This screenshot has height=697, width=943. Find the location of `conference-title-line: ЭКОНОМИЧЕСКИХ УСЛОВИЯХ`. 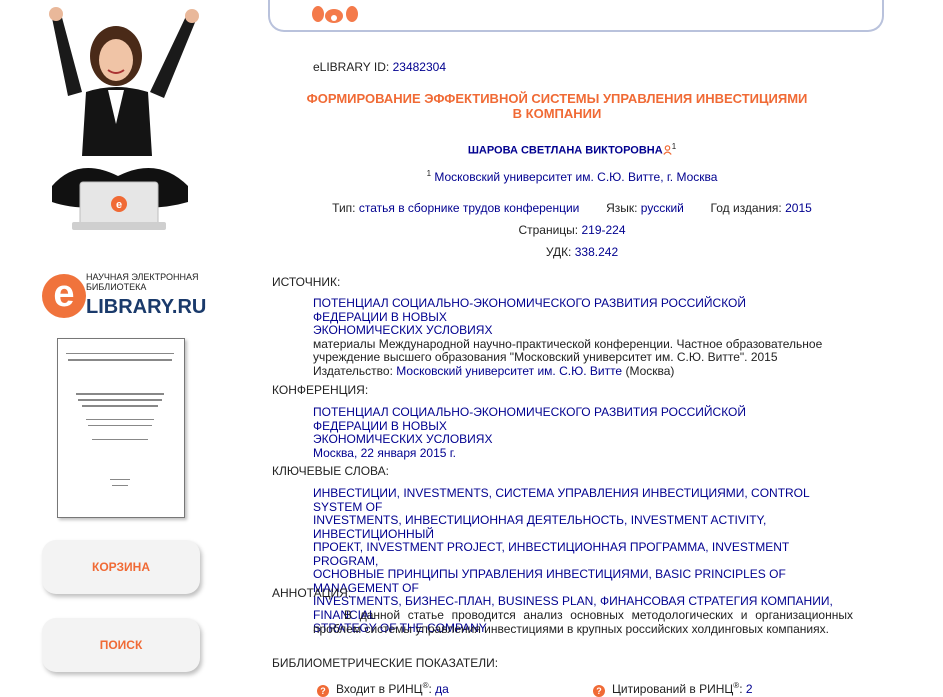

conference-title-line: ЭКОНОМИЧЕСКИХ УСЛОВИЯХ is located at coordinates (403, 439).